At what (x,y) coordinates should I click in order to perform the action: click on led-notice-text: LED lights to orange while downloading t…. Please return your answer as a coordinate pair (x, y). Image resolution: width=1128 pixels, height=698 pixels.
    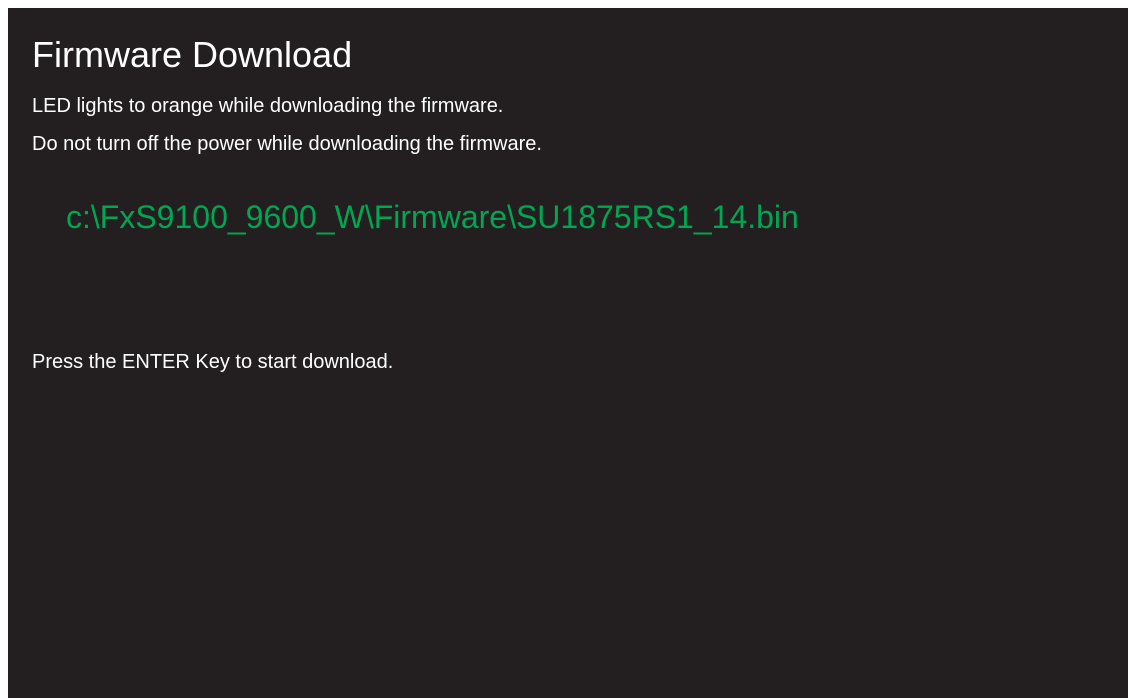
    Looking at the image, I should click on (268, 106).